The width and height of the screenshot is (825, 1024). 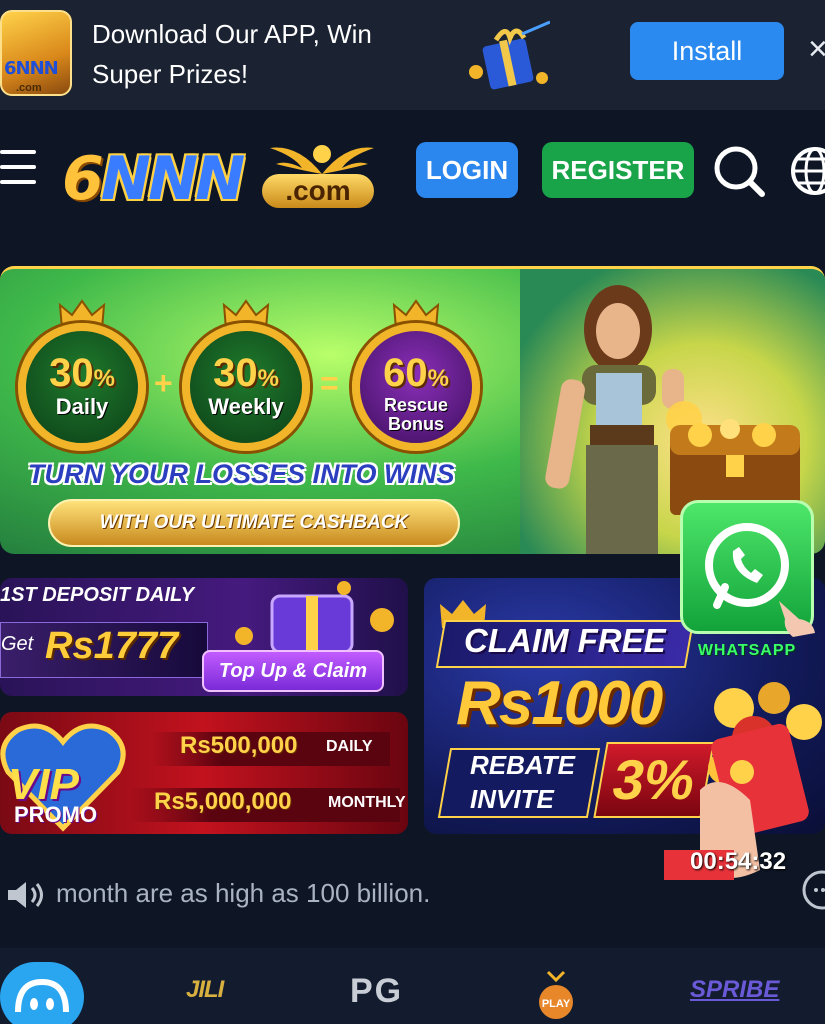 I want to click on vip-monthly-amount: Rs5,000,000, so click(x=223, y=801).